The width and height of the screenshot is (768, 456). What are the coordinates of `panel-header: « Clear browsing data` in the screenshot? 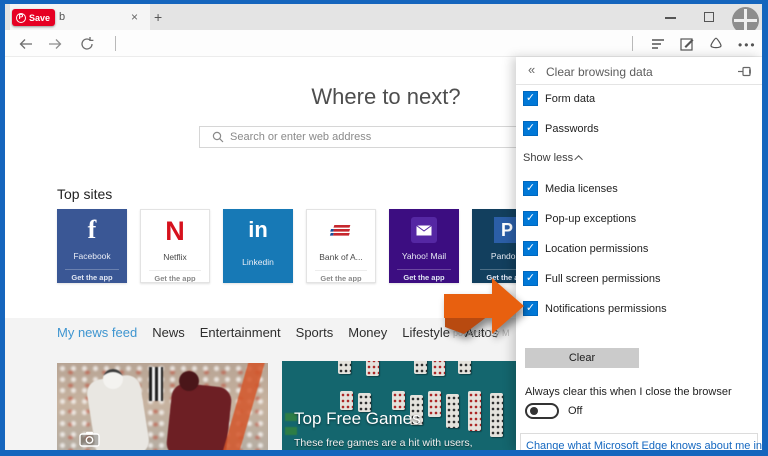 It's located at (639, 71).